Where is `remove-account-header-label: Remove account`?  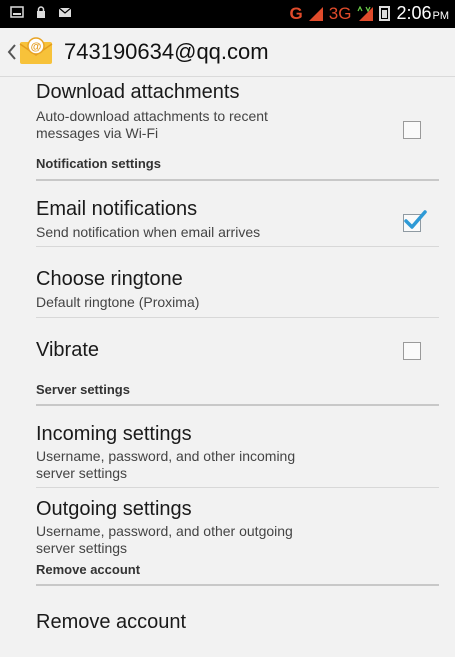
remove-account-header-label: Remove account is located at coordinates (88, 569).